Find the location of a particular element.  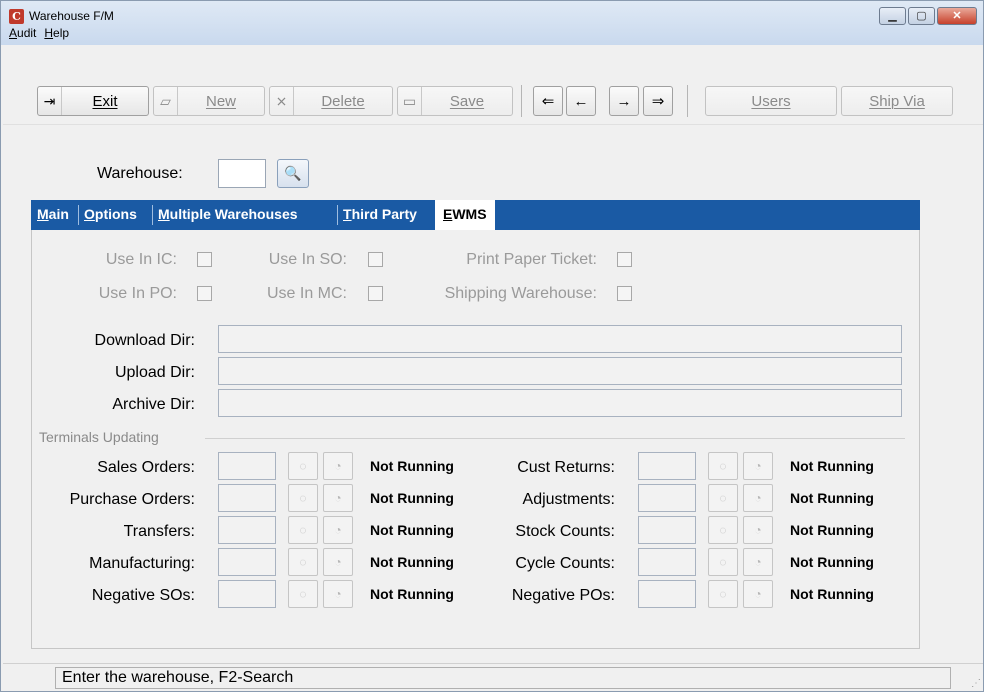

use-in-so-checkbox is located at coordinates (375, 259).